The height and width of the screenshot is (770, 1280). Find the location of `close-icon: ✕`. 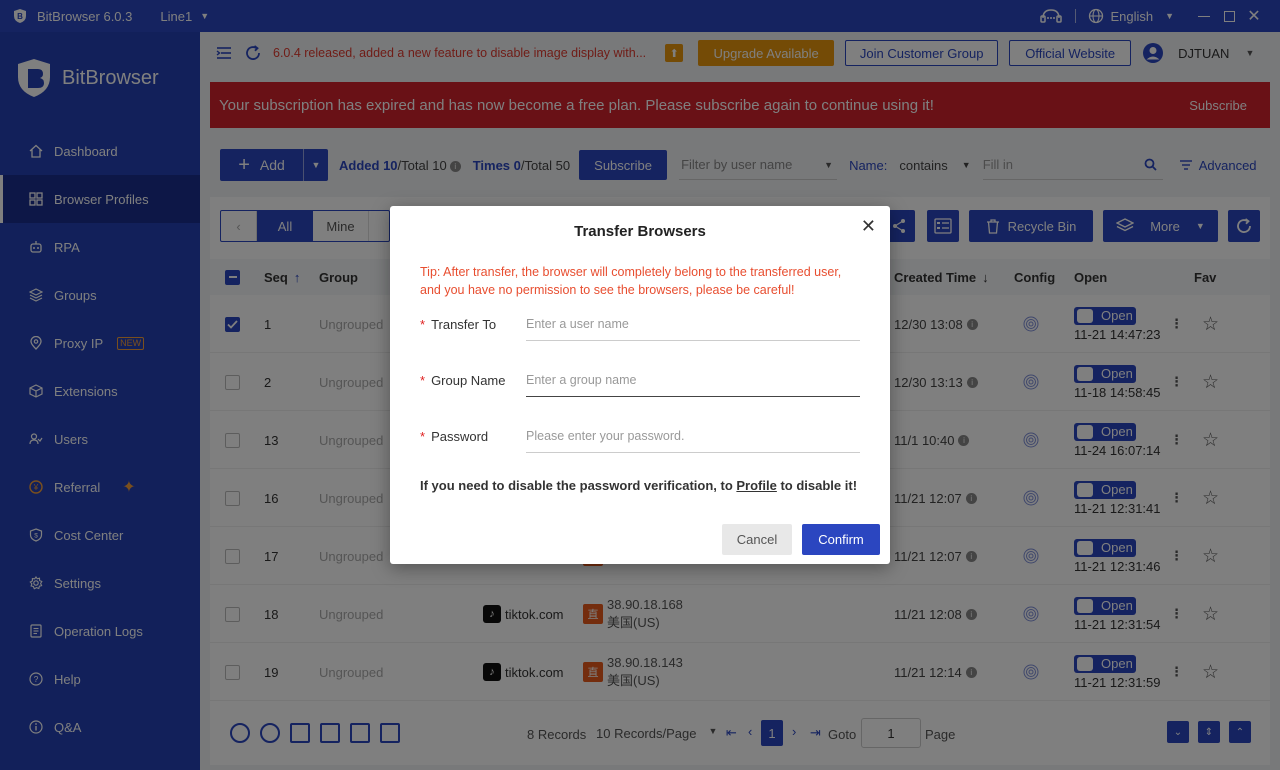

close-icon: ✕ is located at coordinates (868, 226).